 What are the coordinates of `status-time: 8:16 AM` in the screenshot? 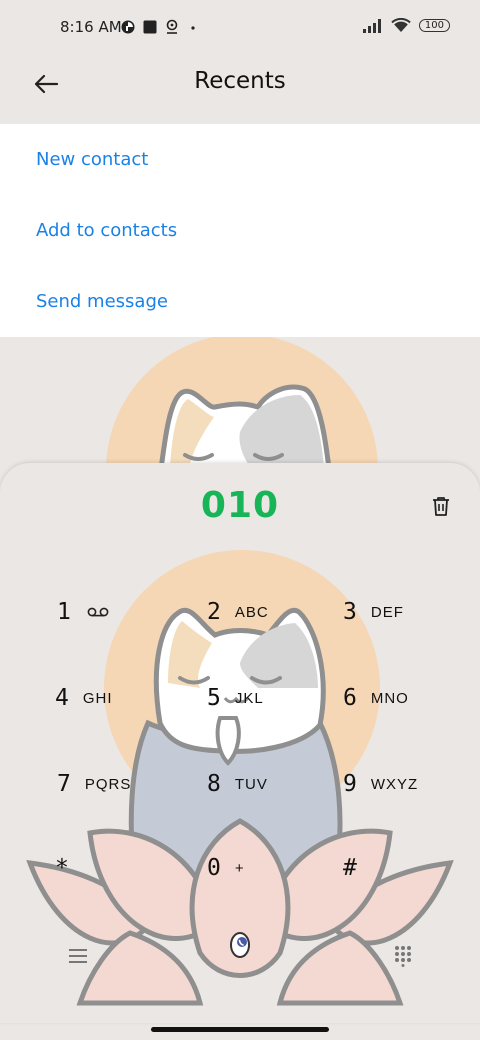 It's located at (91, 27).